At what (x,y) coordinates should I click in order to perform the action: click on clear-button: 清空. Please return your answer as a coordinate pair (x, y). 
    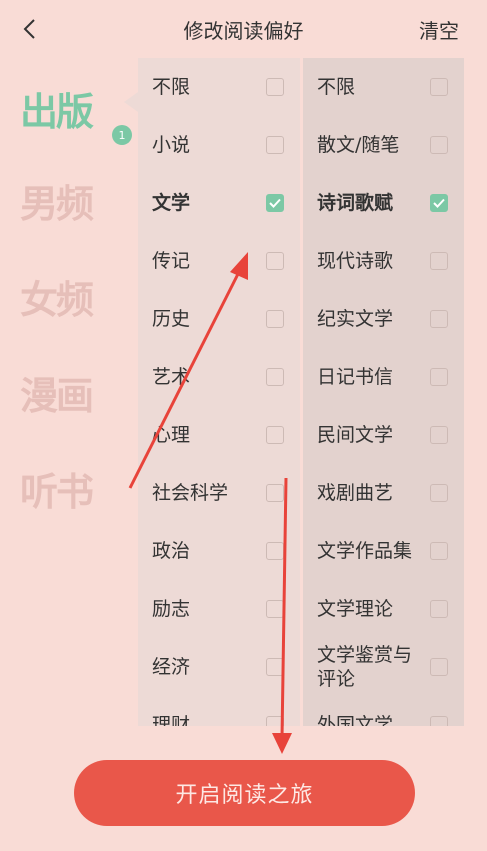
    Looking at the image, I should click on (439, 29).